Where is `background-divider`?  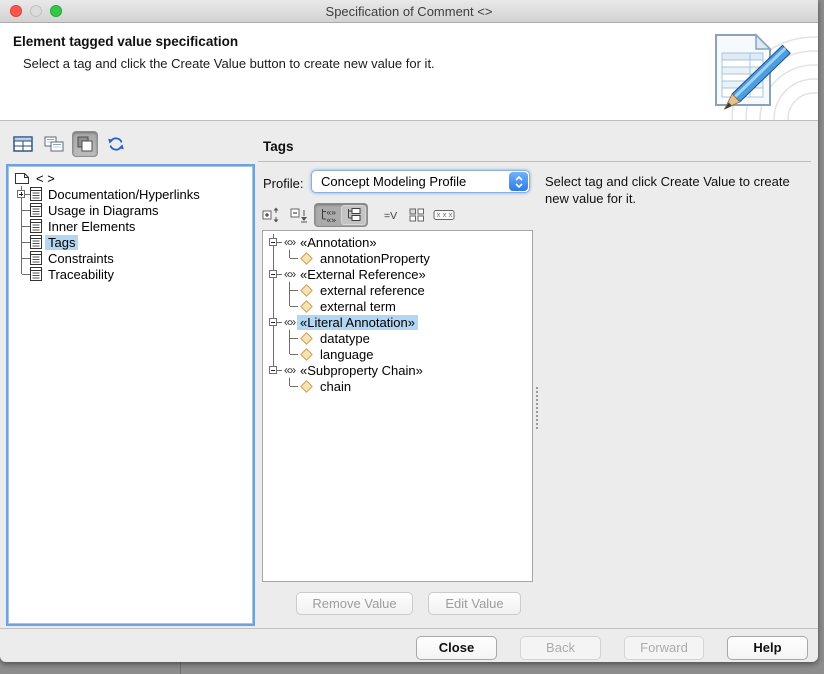
background-divider is located at coordinates (180, 668).